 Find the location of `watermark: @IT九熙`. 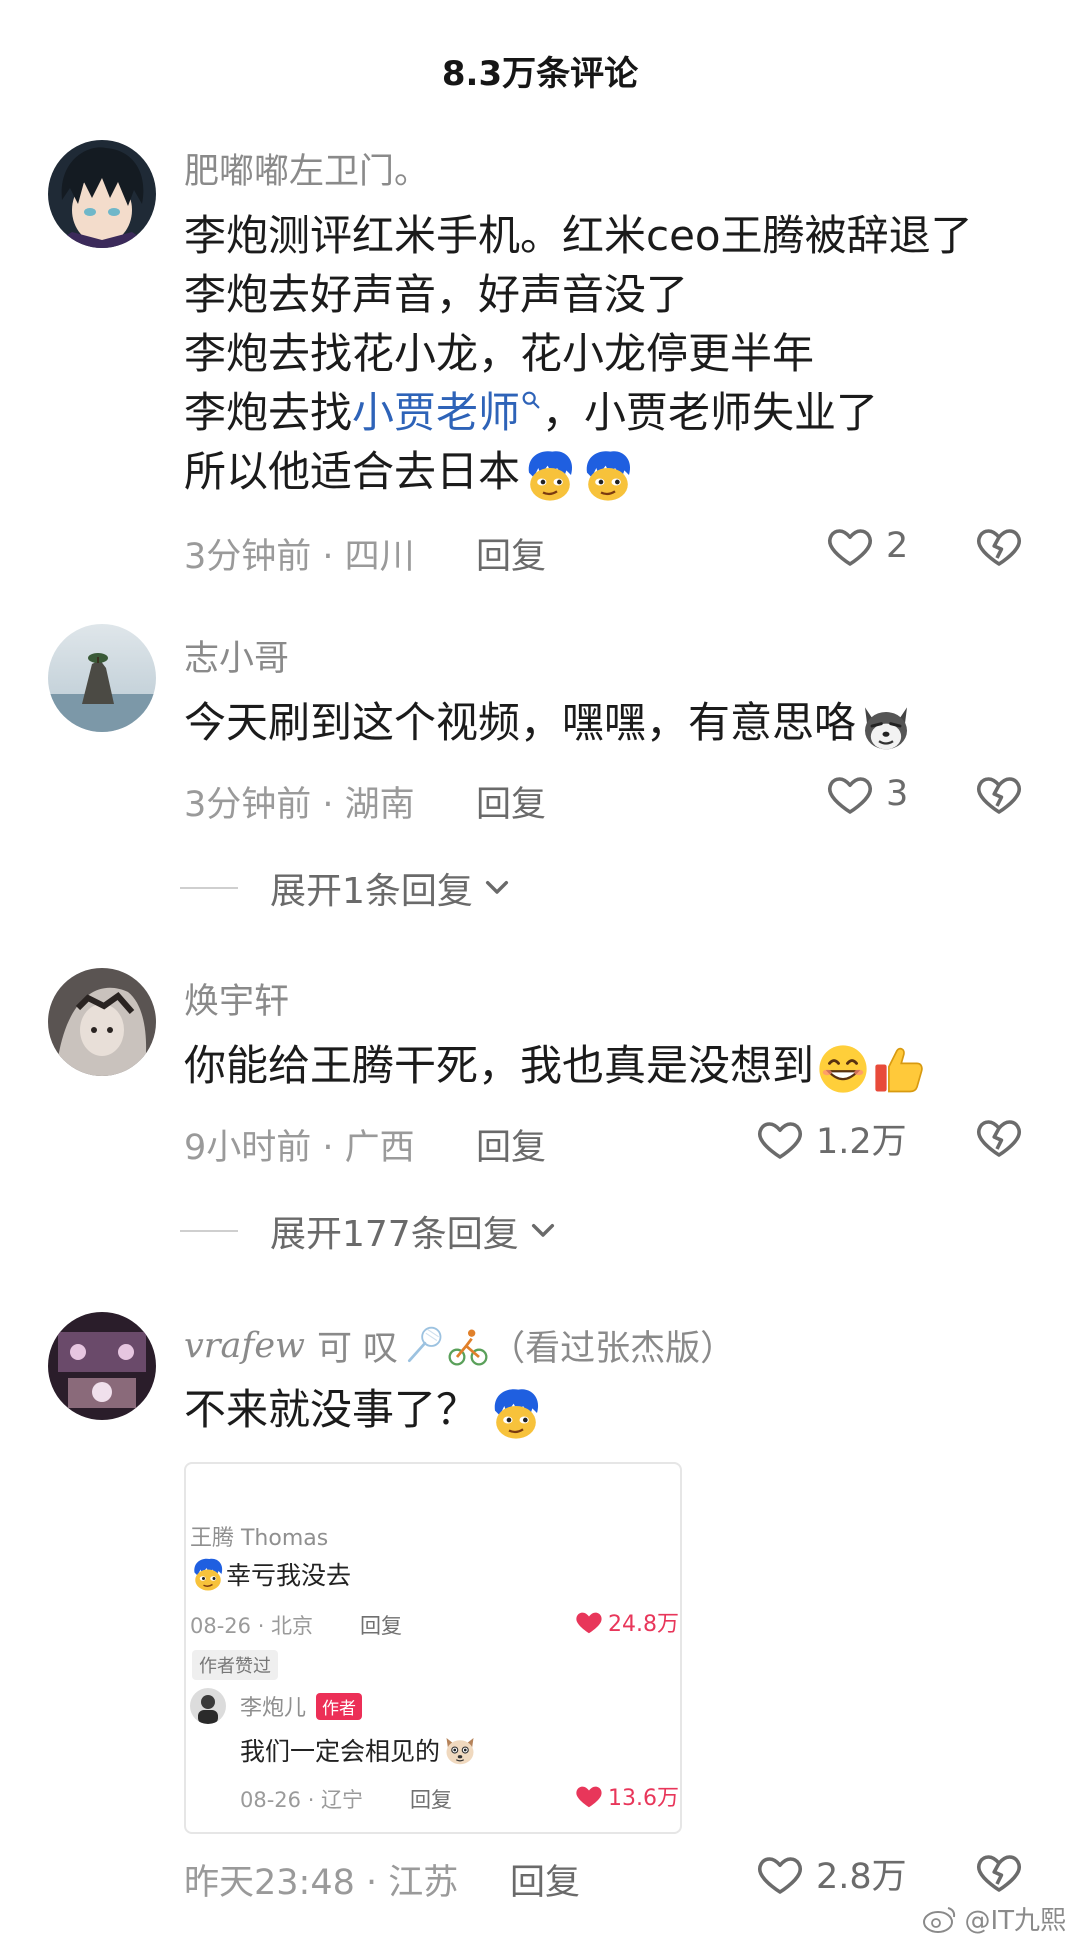

watermark: @IT九熙 is located at coordinates (994, 1918).